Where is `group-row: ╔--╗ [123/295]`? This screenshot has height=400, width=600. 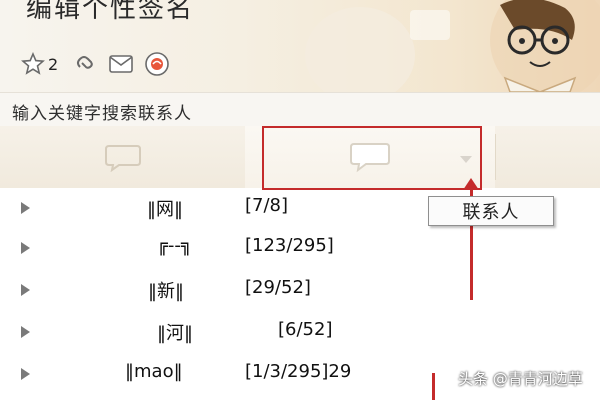
group-row: ╔--╗ [123/295] is located at coordinates (210, 248).